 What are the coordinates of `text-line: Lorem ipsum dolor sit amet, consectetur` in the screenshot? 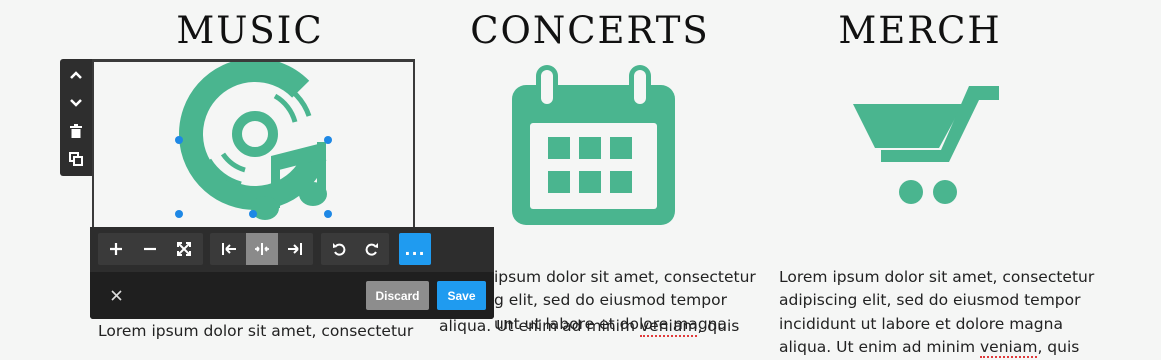 It's located at (937, 276).